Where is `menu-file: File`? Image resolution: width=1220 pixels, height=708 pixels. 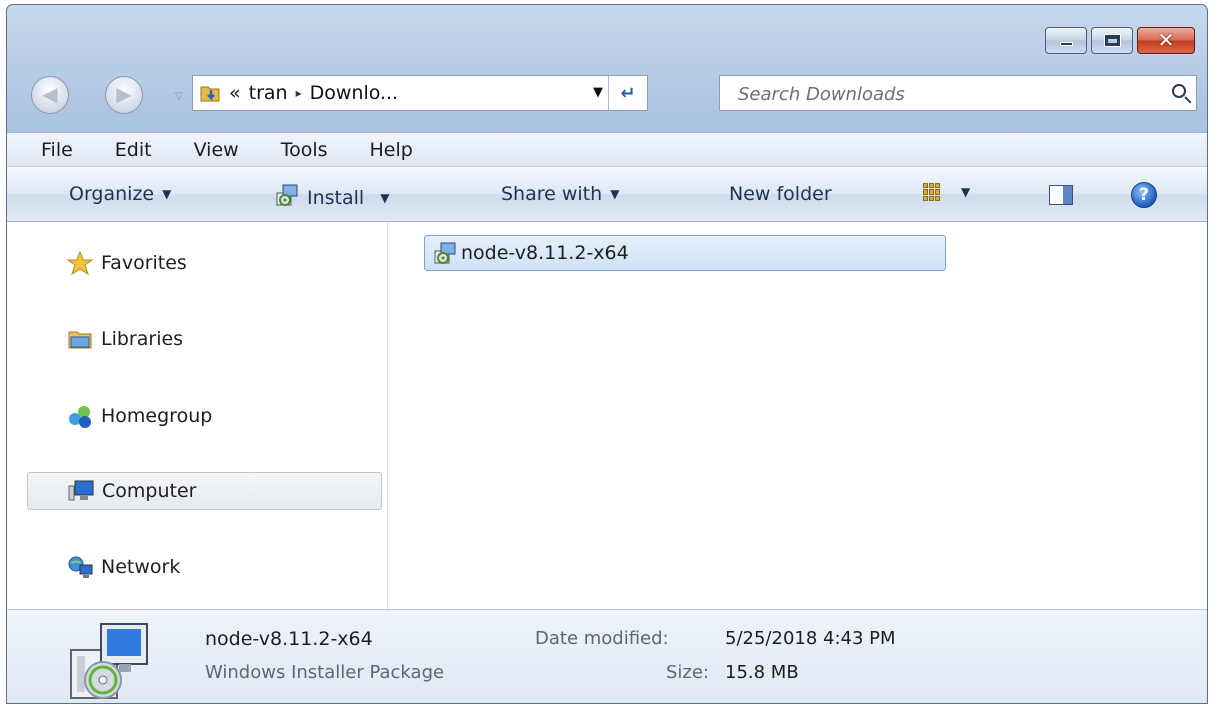
menu-file: File is located at coordinates (57, 150).